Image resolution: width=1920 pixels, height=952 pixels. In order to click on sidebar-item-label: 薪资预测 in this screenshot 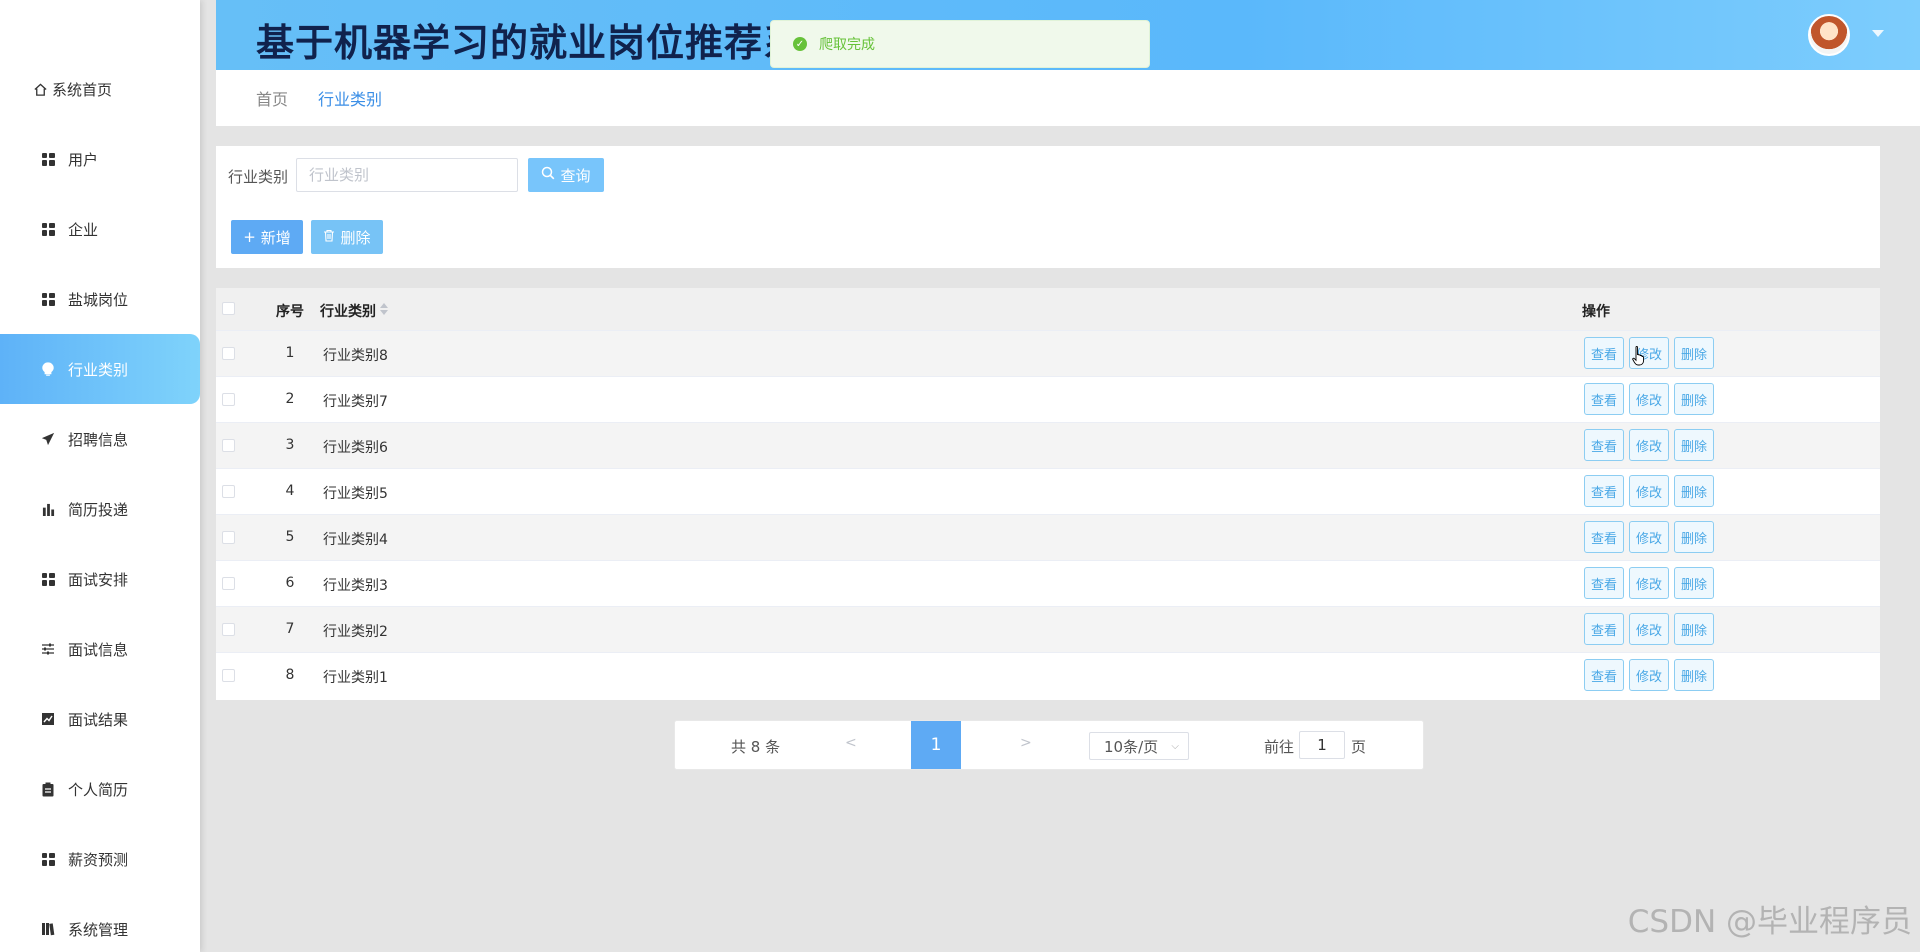, I will do `click(98, 859)`.